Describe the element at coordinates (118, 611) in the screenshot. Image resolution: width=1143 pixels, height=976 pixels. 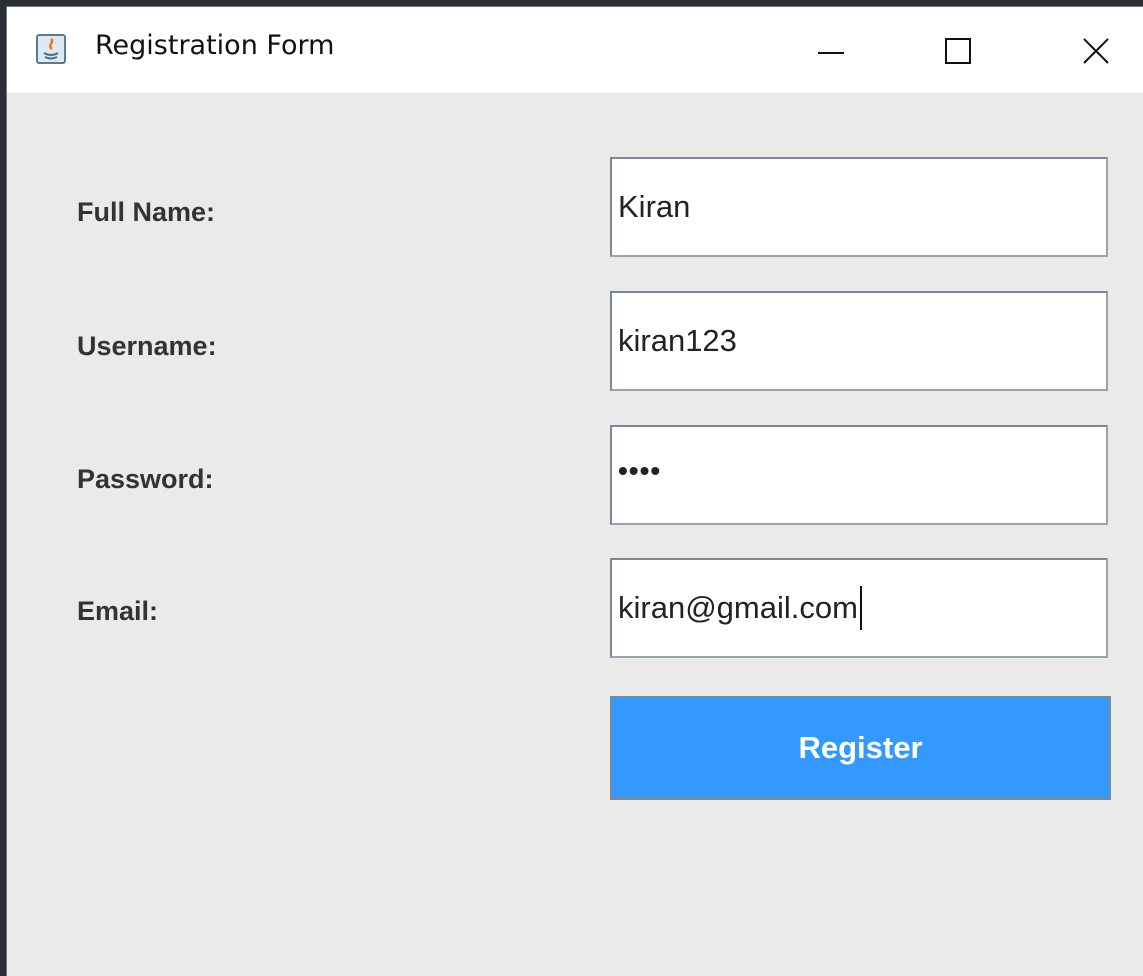
I see `email-label: Email:` at that location.